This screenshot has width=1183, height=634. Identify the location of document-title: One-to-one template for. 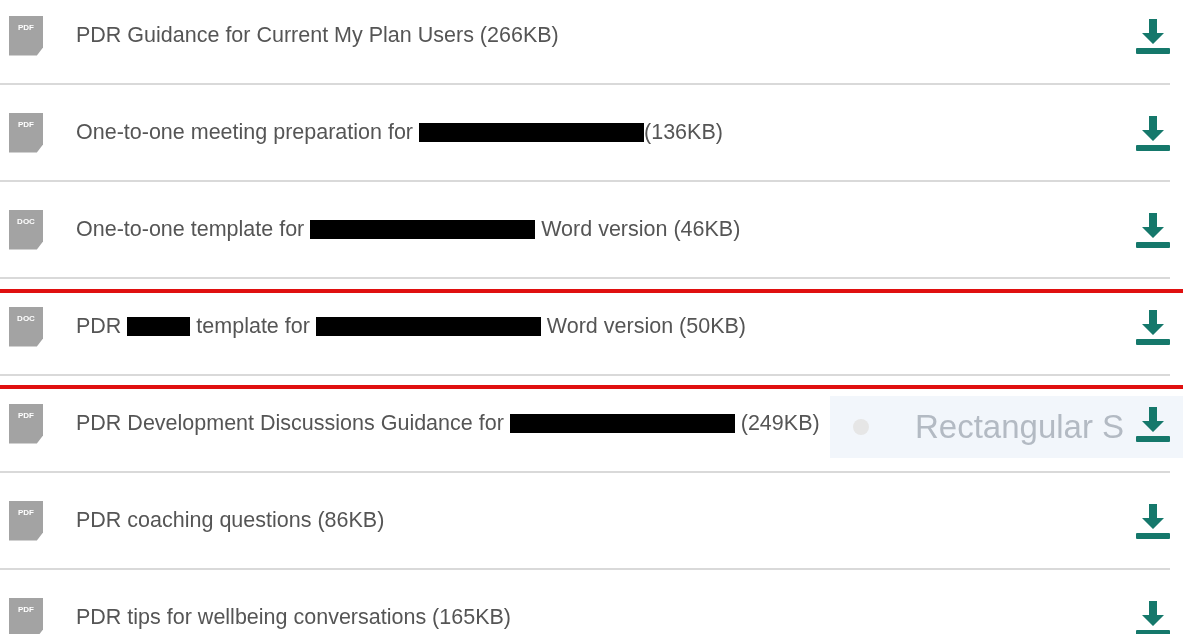
(193, 229).